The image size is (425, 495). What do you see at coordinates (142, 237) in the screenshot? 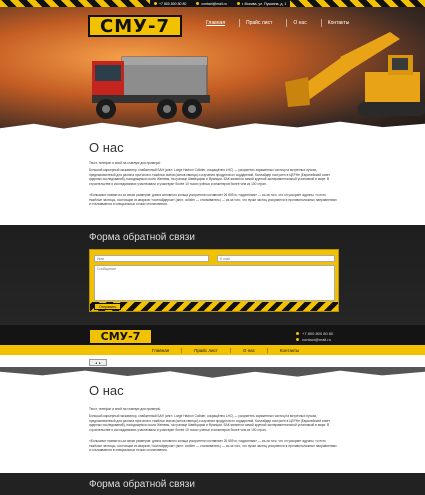
I see `feedback-title: Форма обратной связи` at bounding box center [142, 237].